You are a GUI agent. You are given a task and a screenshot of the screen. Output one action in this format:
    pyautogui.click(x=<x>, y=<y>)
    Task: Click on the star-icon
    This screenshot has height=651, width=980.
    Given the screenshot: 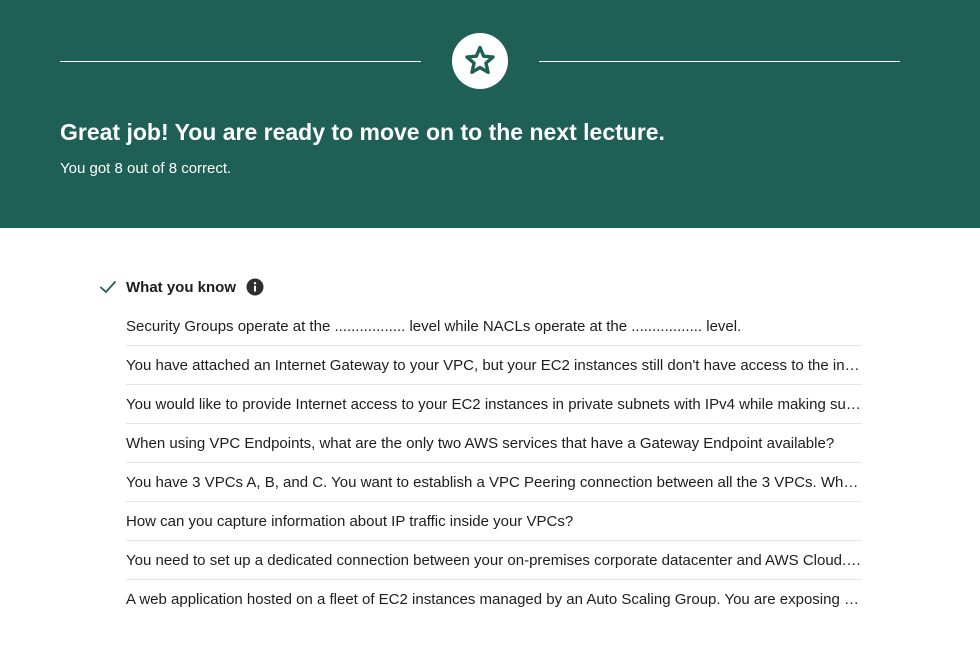 What is the action you would take?
    pyautogui.click(x=480, y=60)
    